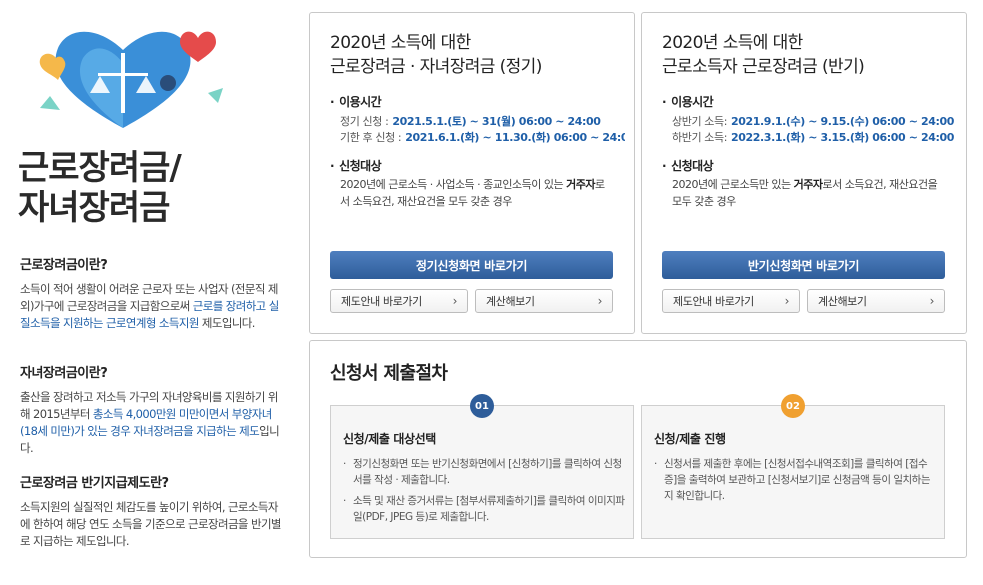  I want to click on section-heading: 근로장려금 반기지급제도란?, so click(94, 483).